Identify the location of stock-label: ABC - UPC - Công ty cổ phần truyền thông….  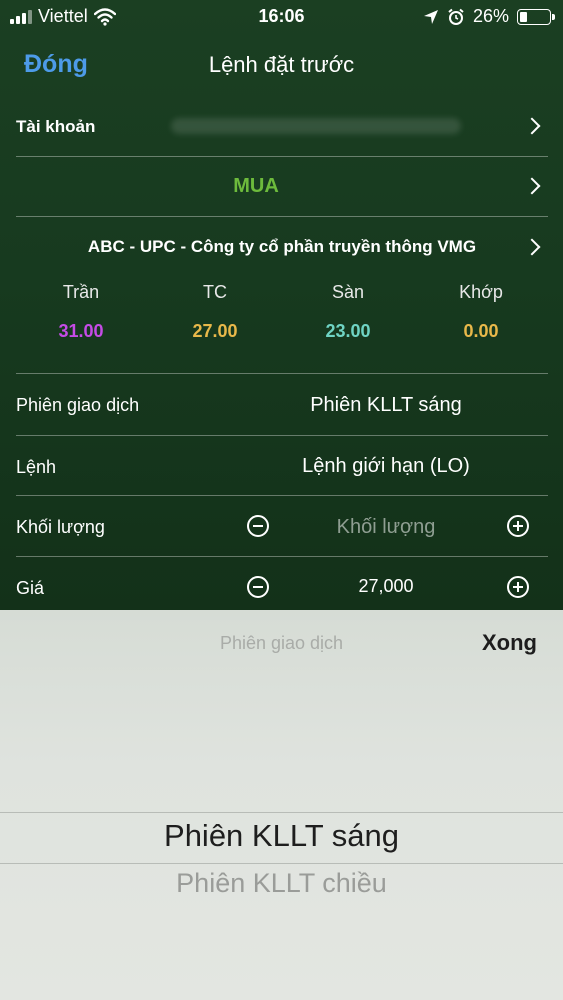
(282, 246).